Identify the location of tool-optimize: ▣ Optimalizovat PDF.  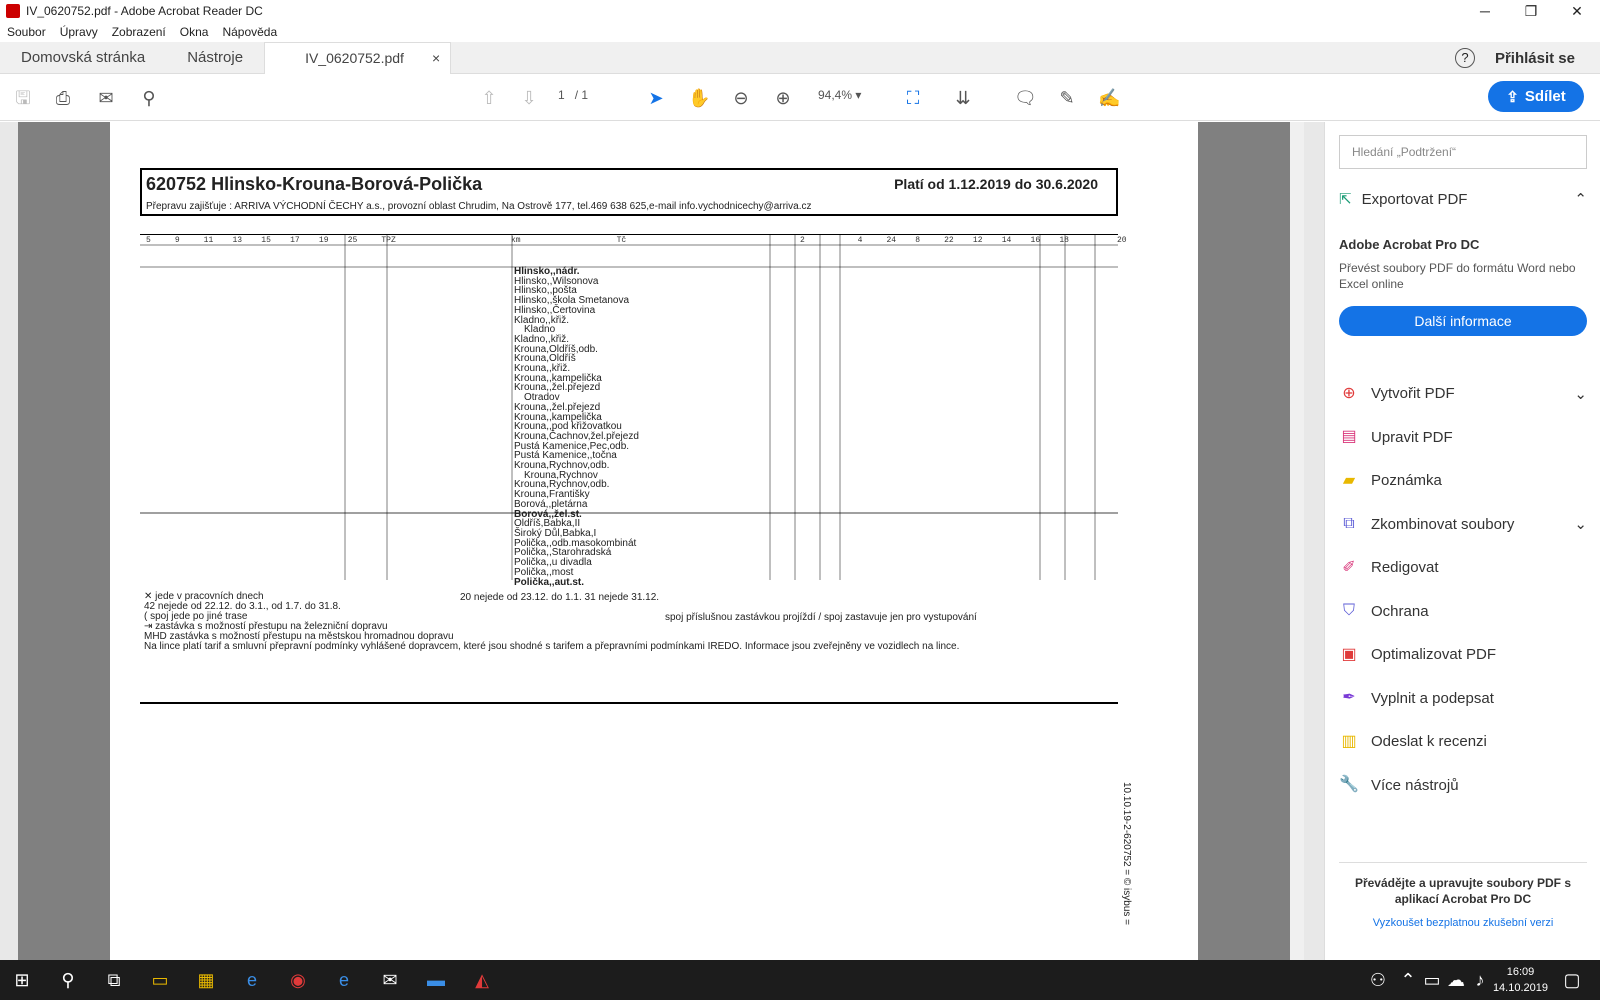
(1463, 655).